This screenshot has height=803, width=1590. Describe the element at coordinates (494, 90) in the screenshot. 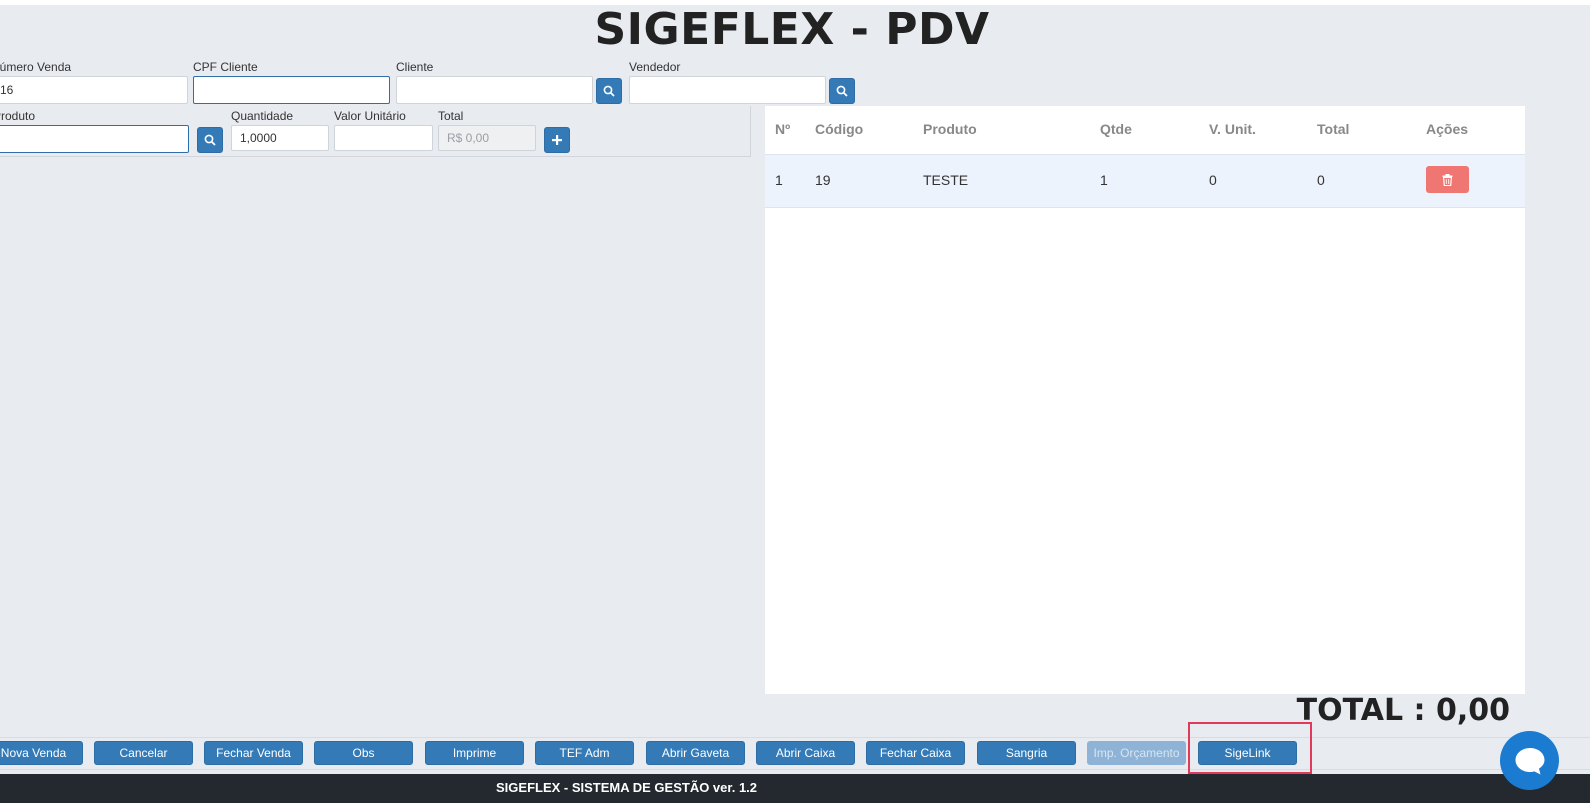

I see `cliente-input` at that location.